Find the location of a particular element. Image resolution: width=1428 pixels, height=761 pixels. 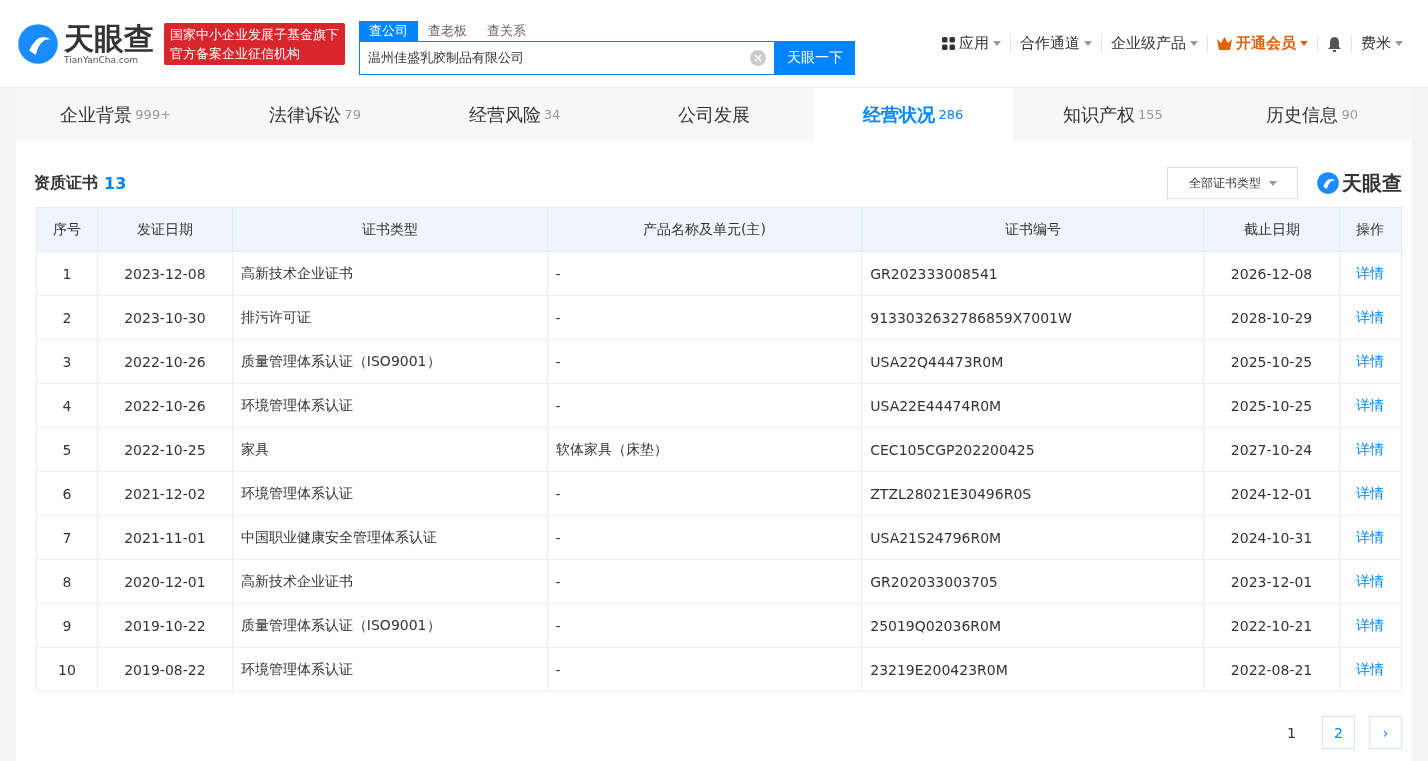

section-title: 资质证书 is located at coordinates (66, 183).